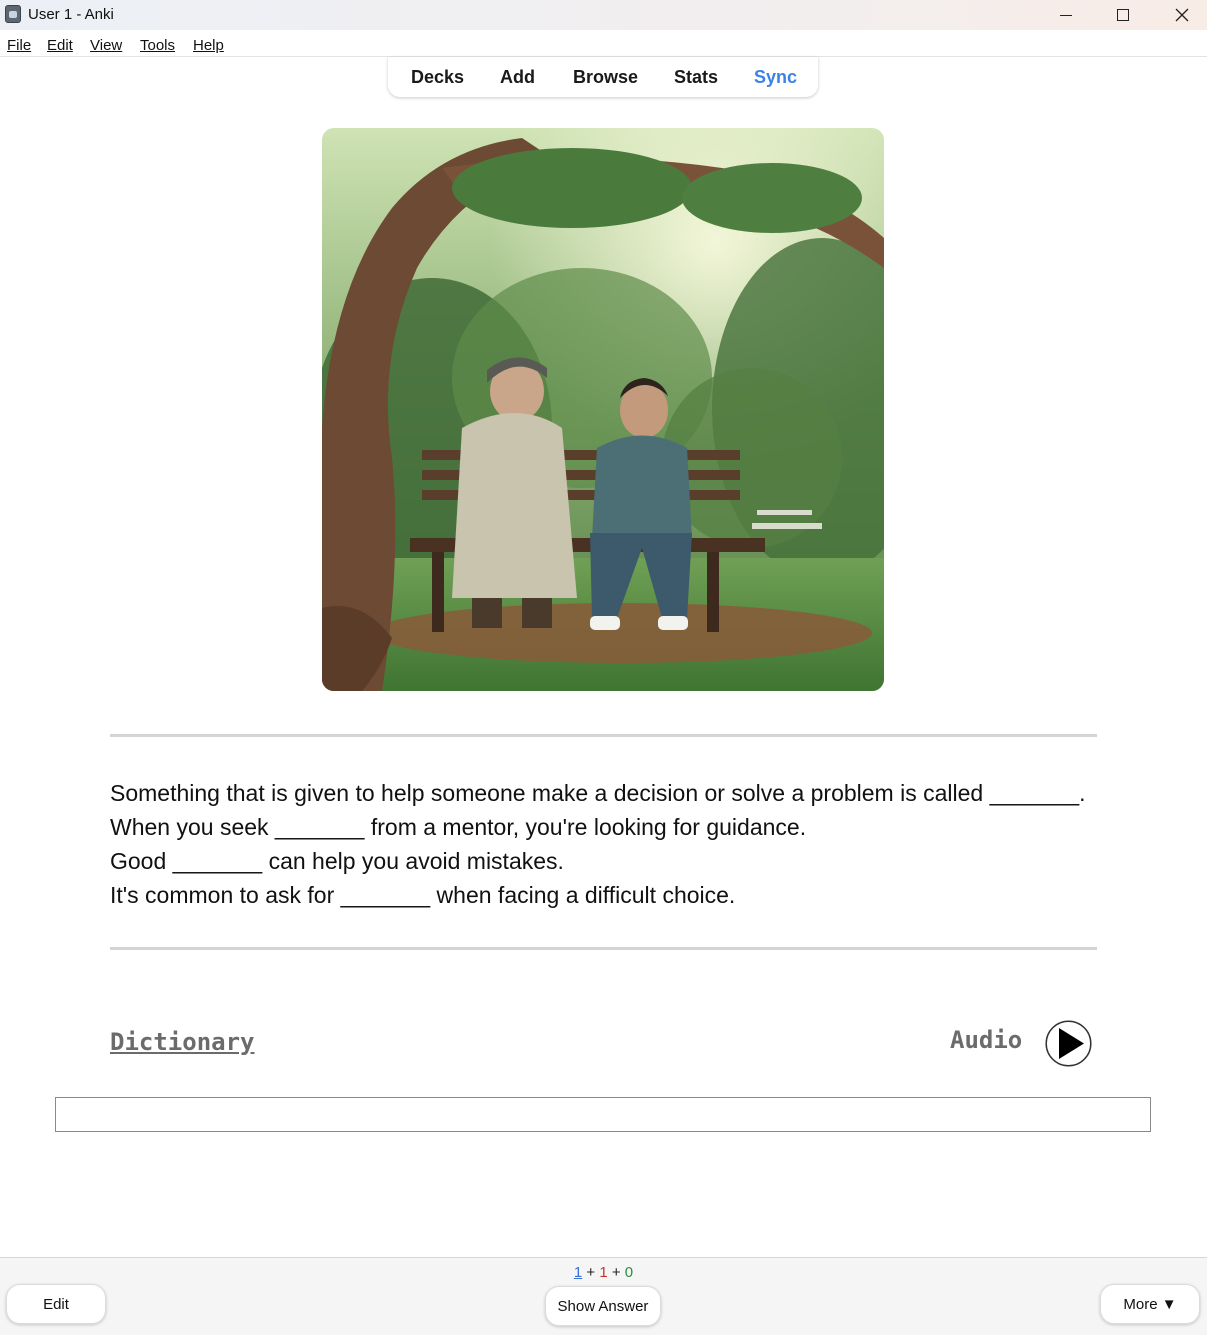 The width and height of the screenshot is (1207, 1335). I want to click on menu-edit-label: Edit, so click(60, 45).